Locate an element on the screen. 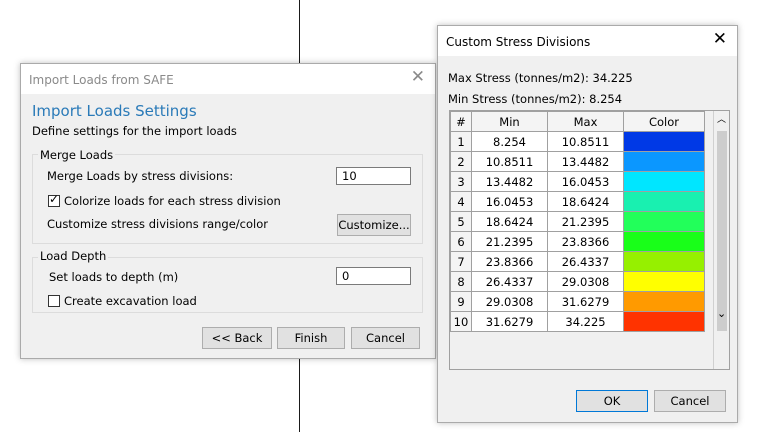  row-index-cell: 3 is located at coordinates (461, 181).